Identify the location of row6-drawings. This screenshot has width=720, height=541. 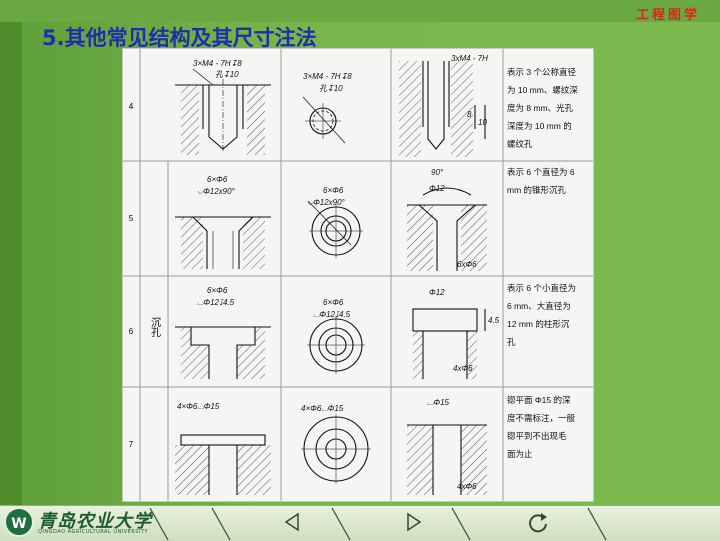
(330, 343).